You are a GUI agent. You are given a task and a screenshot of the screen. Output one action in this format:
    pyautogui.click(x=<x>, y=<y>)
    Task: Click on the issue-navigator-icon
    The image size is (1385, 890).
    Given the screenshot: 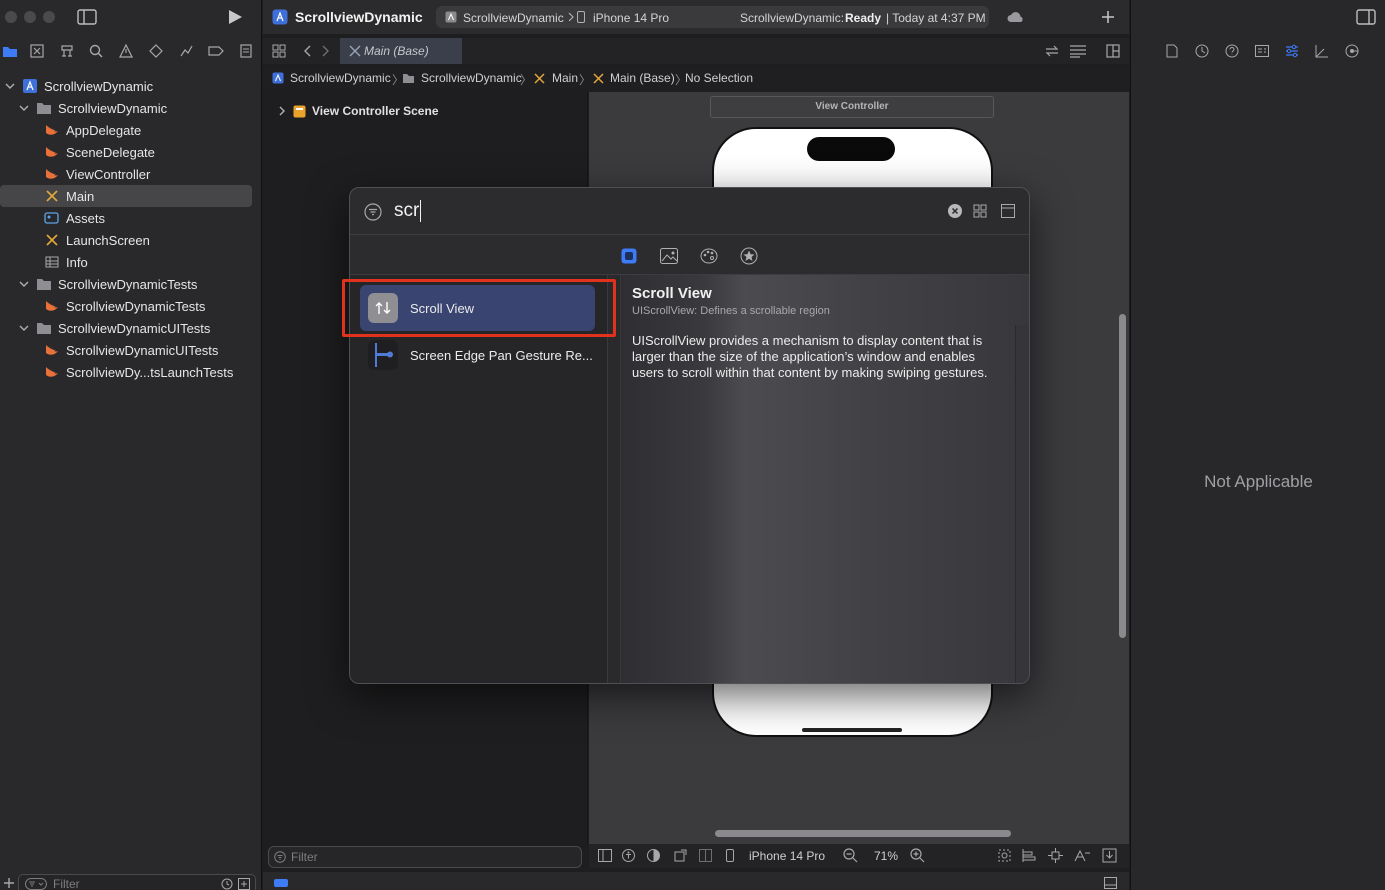 What is the action you would take?
    pyautogui.click(x=126, y=51)
    